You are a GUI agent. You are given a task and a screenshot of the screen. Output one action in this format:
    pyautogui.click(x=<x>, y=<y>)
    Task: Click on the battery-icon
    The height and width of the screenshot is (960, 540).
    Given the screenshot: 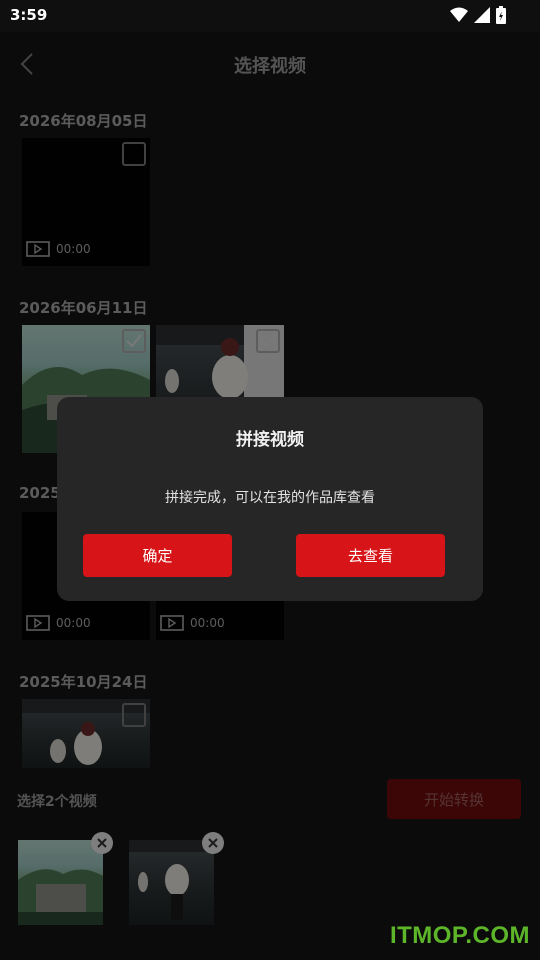 What is the action you would take?
    pyautogui.click(x=501, y=15)
    